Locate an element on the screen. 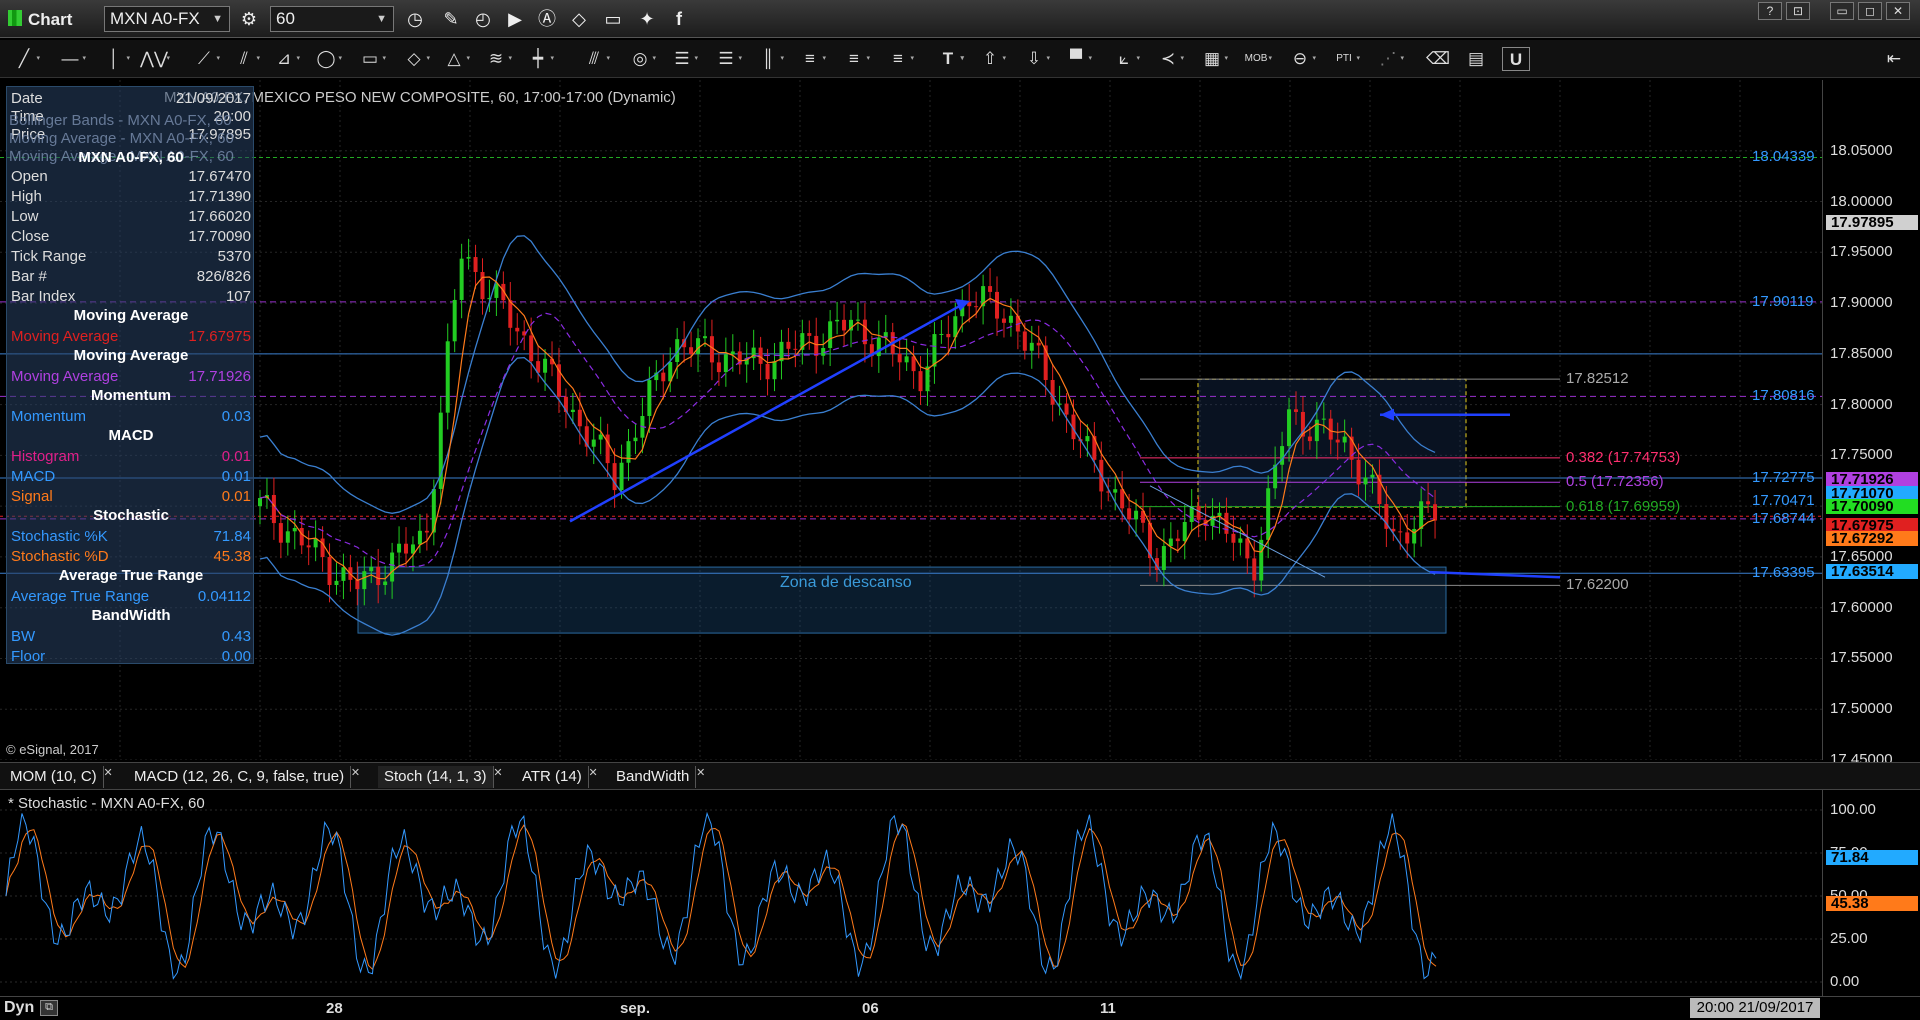  fib-channel-tool-icon: ≡ ▾ is located at coordinates (899, 59).